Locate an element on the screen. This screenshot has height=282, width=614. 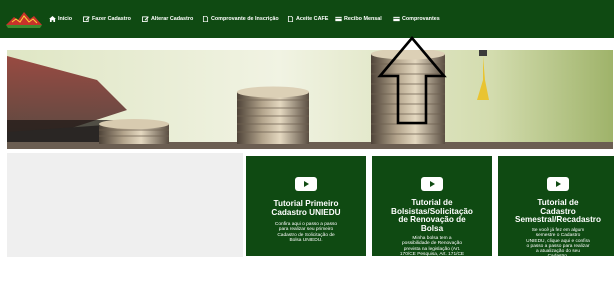
nav-item-aceite-cafe: Aceite CAFE is located at coordinates (307, 19).